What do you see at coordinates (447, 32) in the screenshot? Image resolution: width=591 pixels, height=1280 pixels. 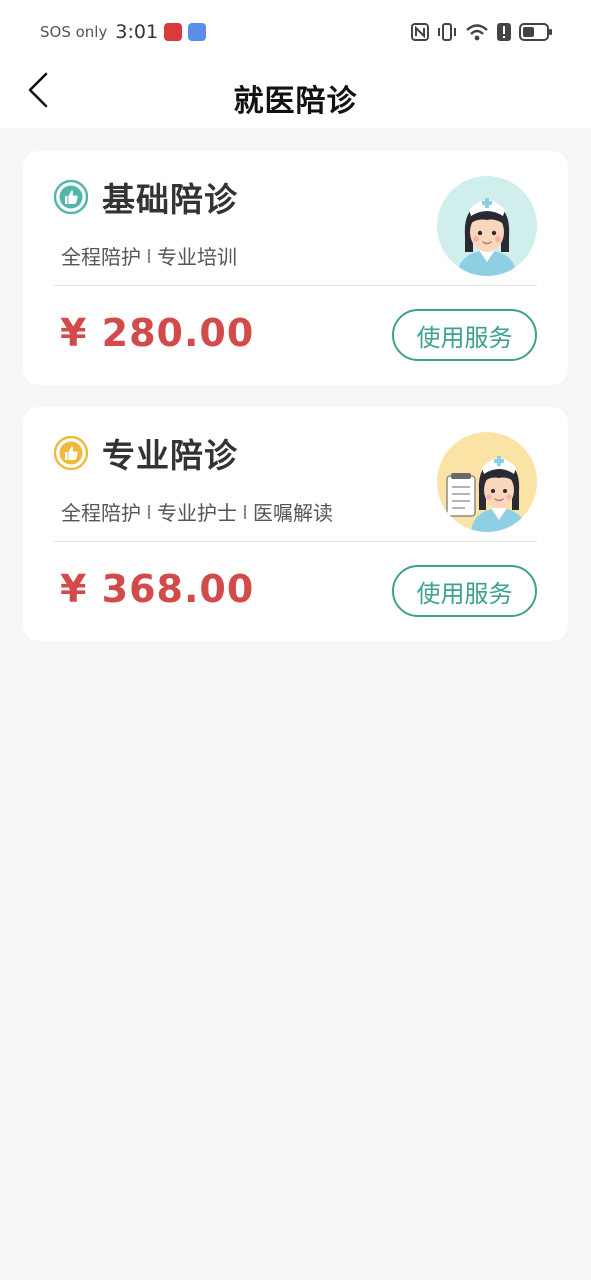 I see `vibrate-icon` at bounding box center [447, 32].